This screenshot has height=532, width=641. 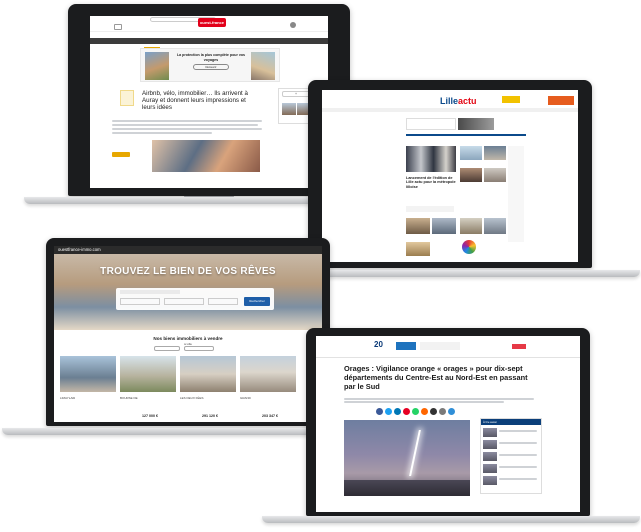 What do you see at coordinates (128, 50) in the screenshot?
I see `nav-item: Actualité` at bounding box center [128, 50].